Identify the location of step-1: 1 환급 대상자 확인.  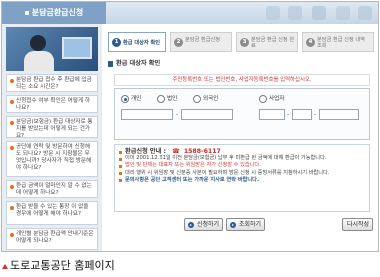
(137, 42).